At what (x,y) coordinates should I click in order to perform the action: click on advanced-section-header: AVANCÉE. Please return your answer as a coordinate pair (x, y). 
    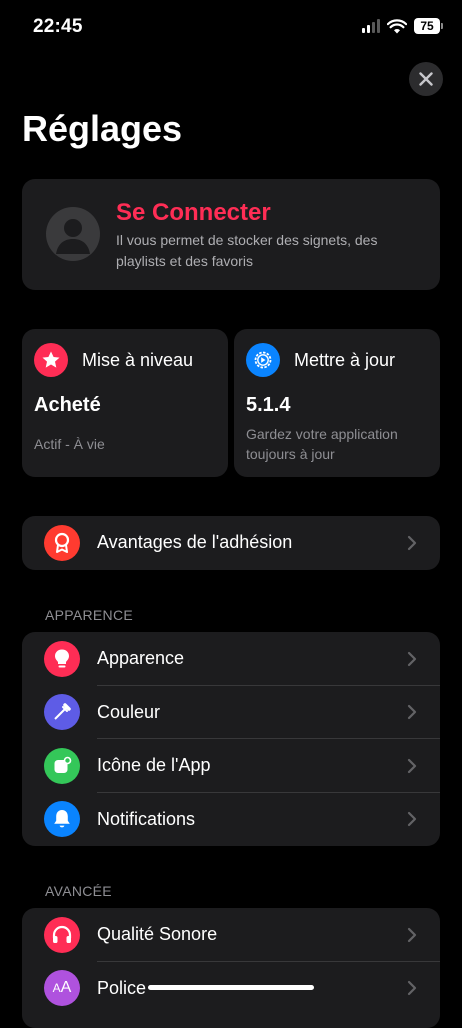
    Looking at the image, I should click on (78, 891).